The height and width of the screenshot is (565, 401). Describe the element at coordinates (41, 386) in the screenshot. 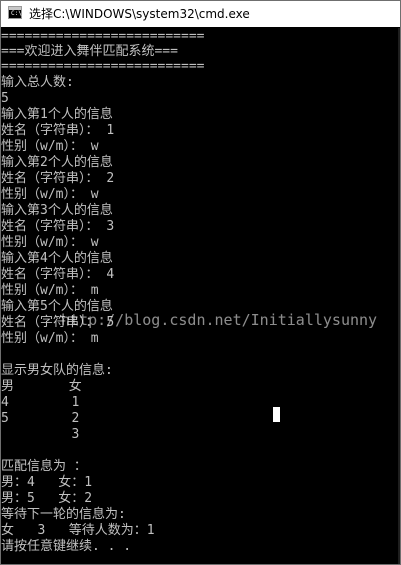

I see `console-line: 男 女` at that location.